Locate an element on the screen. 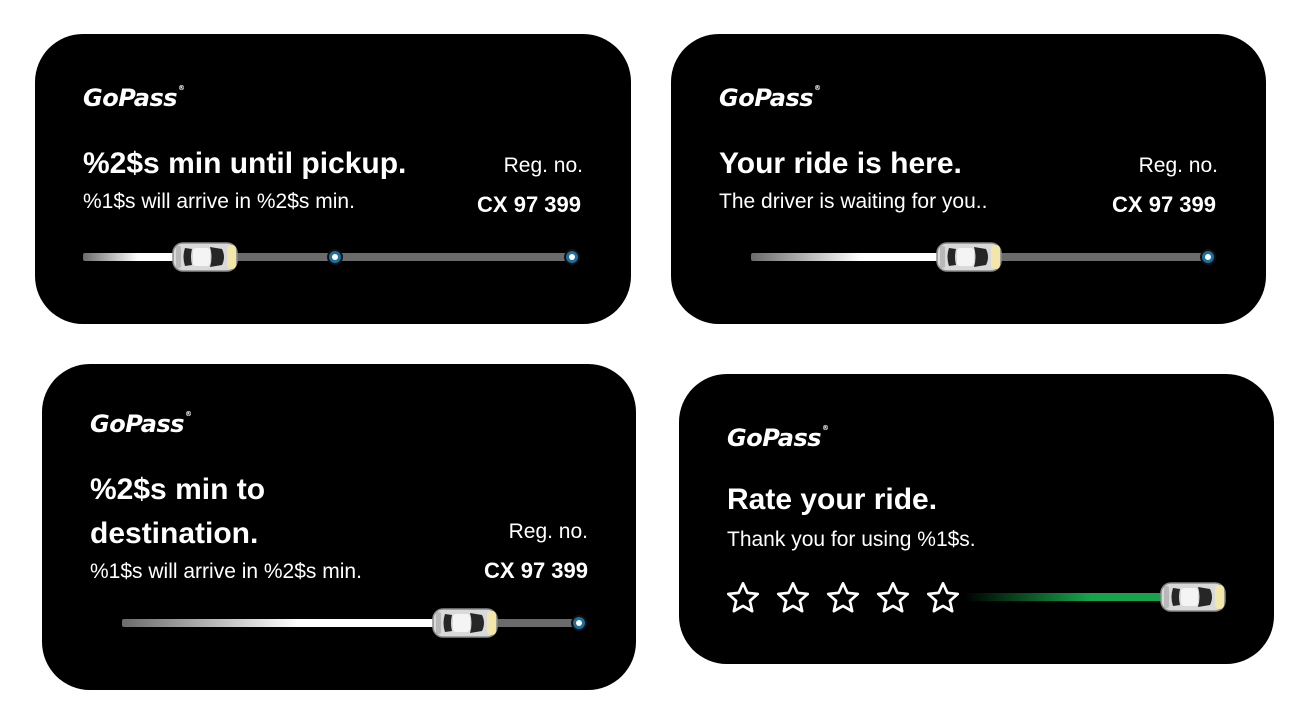 The width and height of the screenshot is (1306, 720). card-title: Your ride is here. is located at coordinates (840, 163).